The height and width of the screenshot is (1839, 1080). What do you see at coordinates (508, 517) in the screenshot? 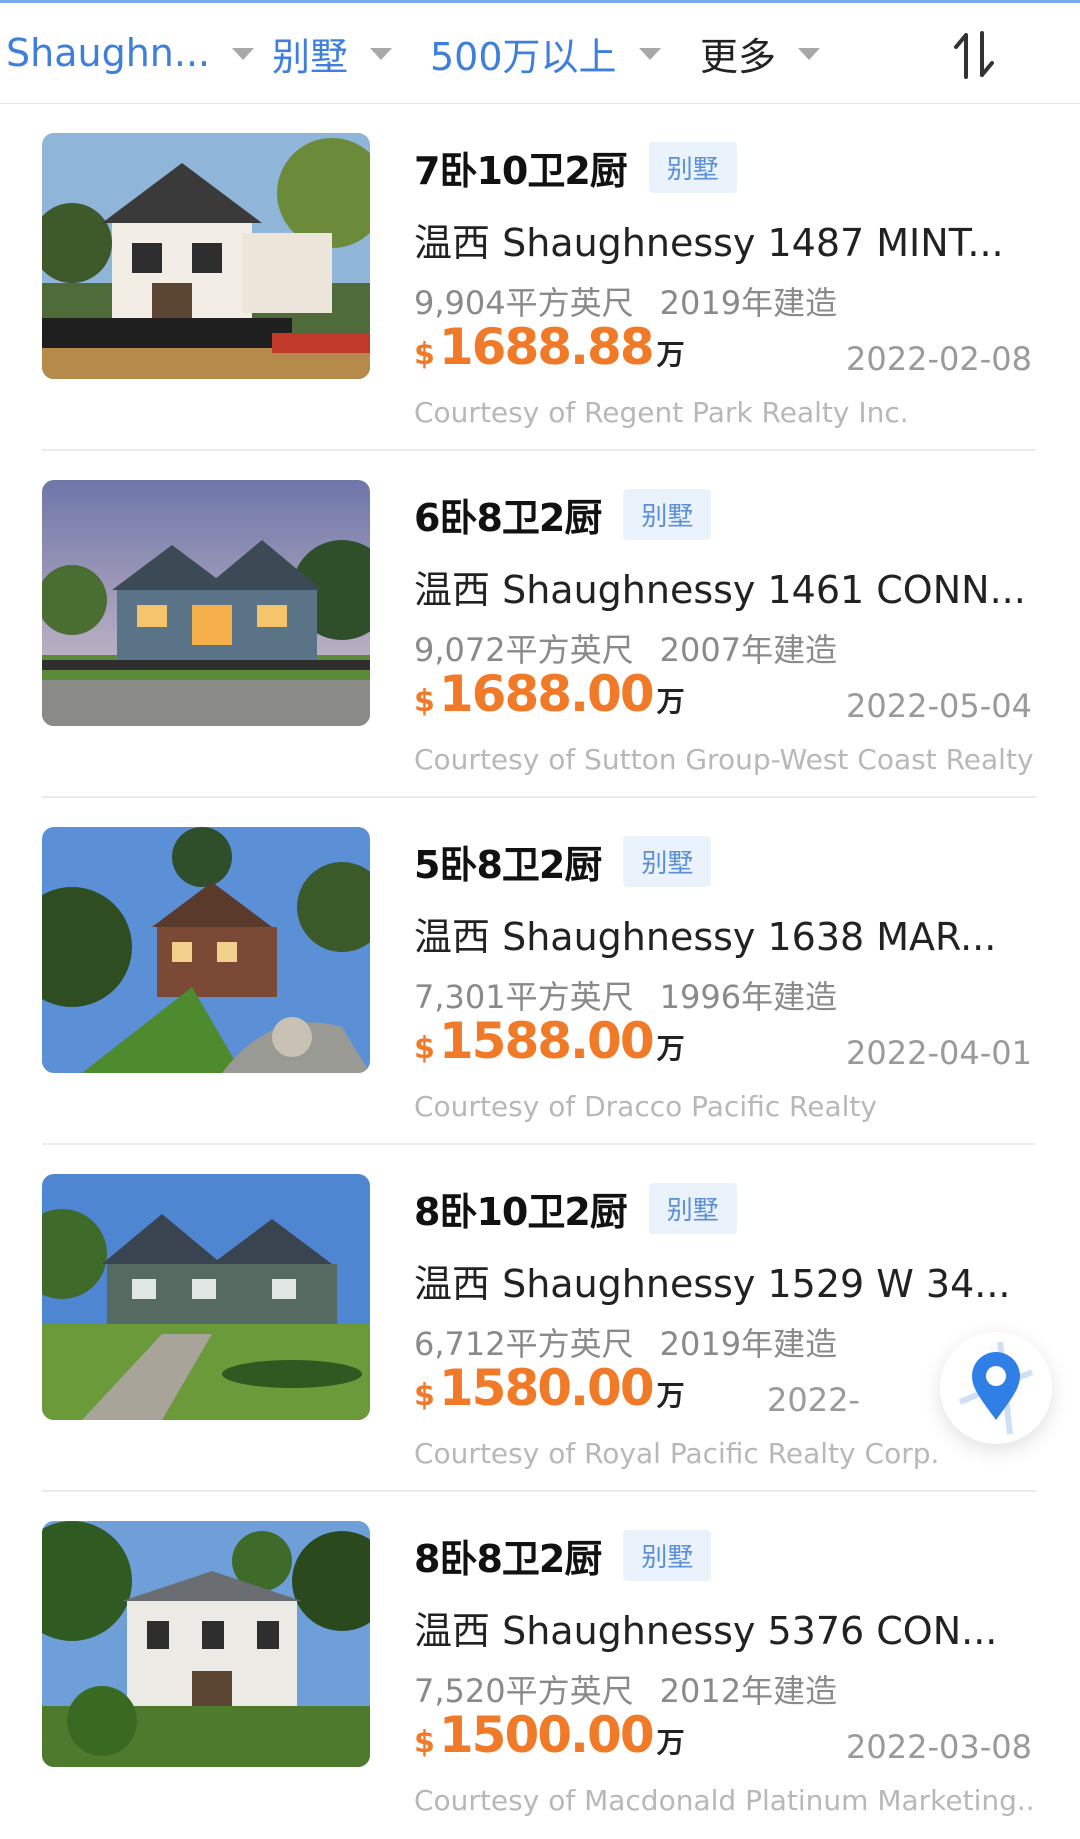
I see `listing-rooms: 6卧8卫2厨` at bounding box center [508, 517].